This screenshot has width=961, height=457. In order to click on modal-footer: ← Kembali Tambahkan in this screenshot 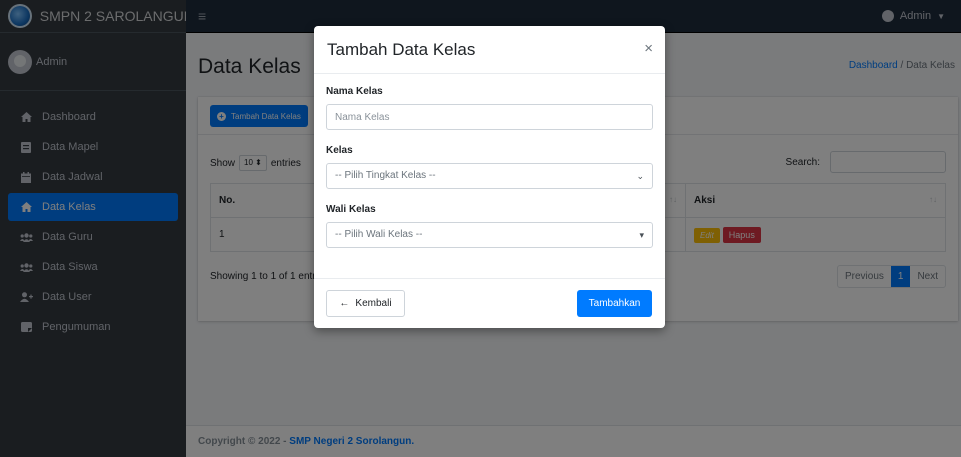, I will do `click(489, 303)`.